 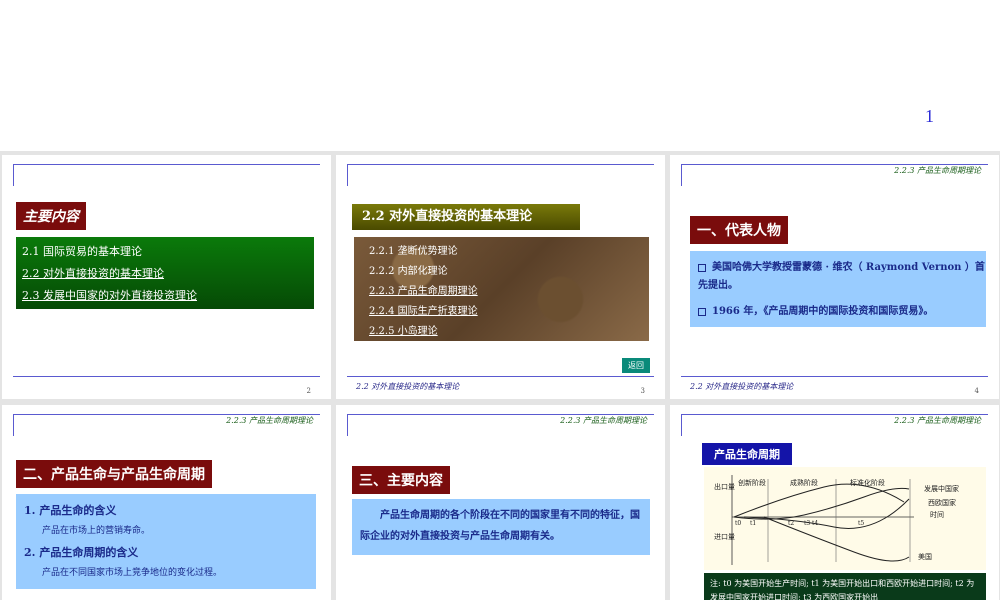 I want to click on return-button: 返回, so click(x=636, y=365).